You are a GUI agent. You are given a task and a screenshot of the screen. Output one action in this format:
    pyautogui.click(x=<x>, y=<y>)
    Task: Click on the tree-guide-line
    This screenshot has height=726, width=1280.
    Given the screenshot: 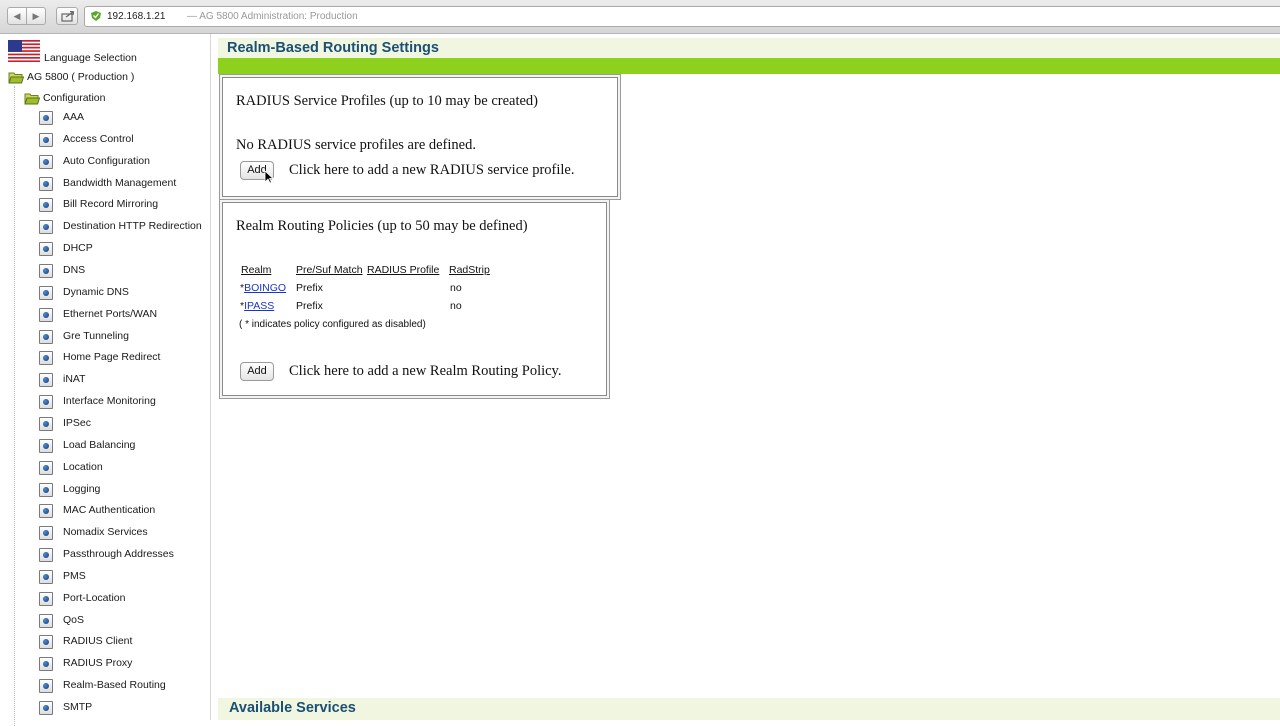 What is the action you would take?
    pyautogui.click(x=14, y=406)
    